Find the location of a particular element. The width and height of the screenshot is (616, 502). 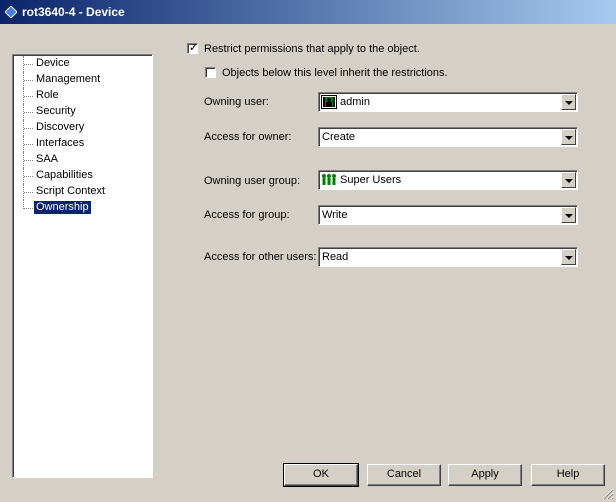

access-owner-value: Create is located at coordinates (339, 137).